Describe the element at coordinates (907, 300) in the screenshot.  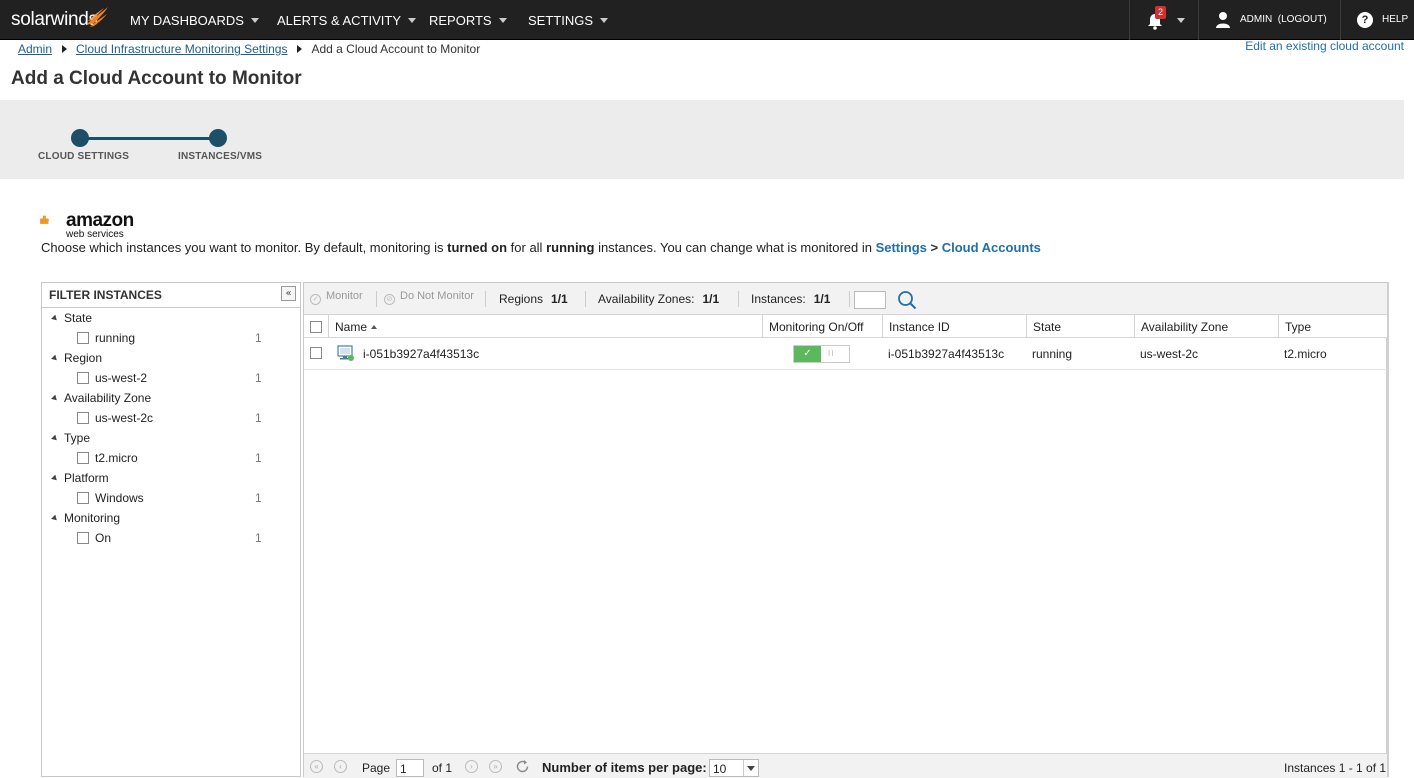
I see `search-icon` at that location.